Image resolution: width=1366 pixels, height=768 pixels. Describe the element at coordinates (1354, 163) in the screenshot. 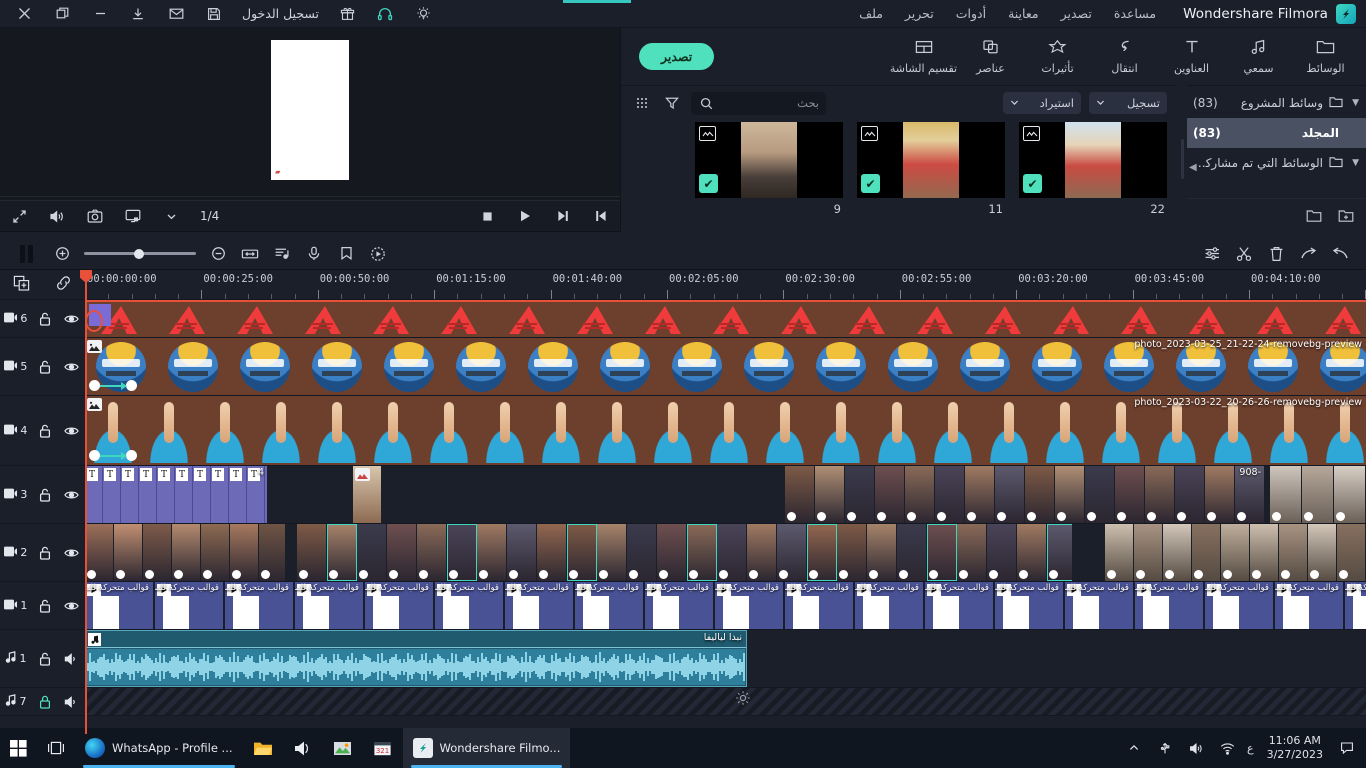

I see `chevron-down-icon: ▼` at that location.